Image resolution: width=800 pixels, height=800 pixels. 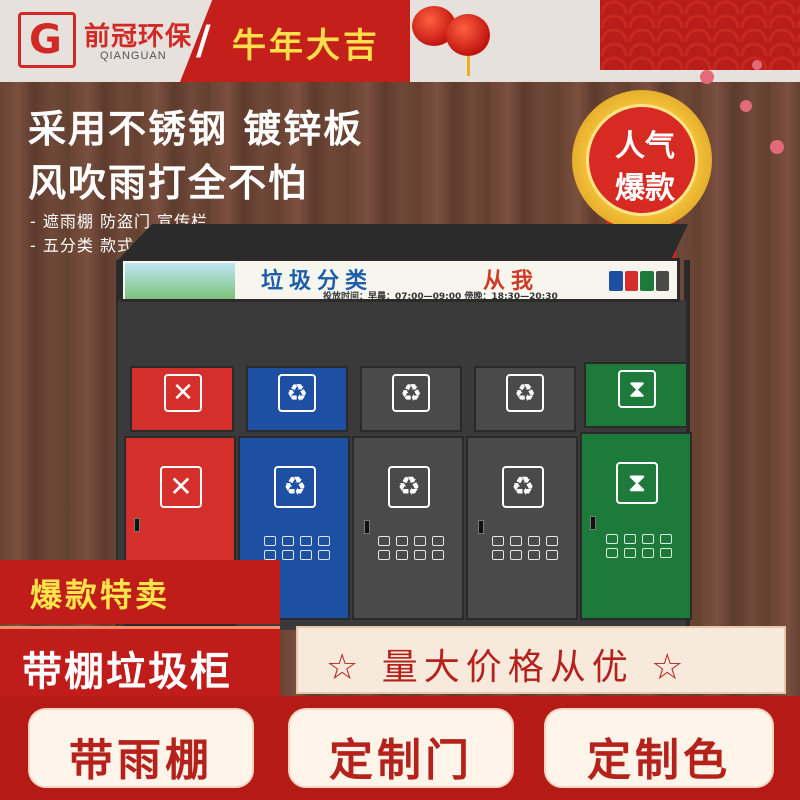 I want to click on wave-pattern-decoration, so click(x=700, y=35).